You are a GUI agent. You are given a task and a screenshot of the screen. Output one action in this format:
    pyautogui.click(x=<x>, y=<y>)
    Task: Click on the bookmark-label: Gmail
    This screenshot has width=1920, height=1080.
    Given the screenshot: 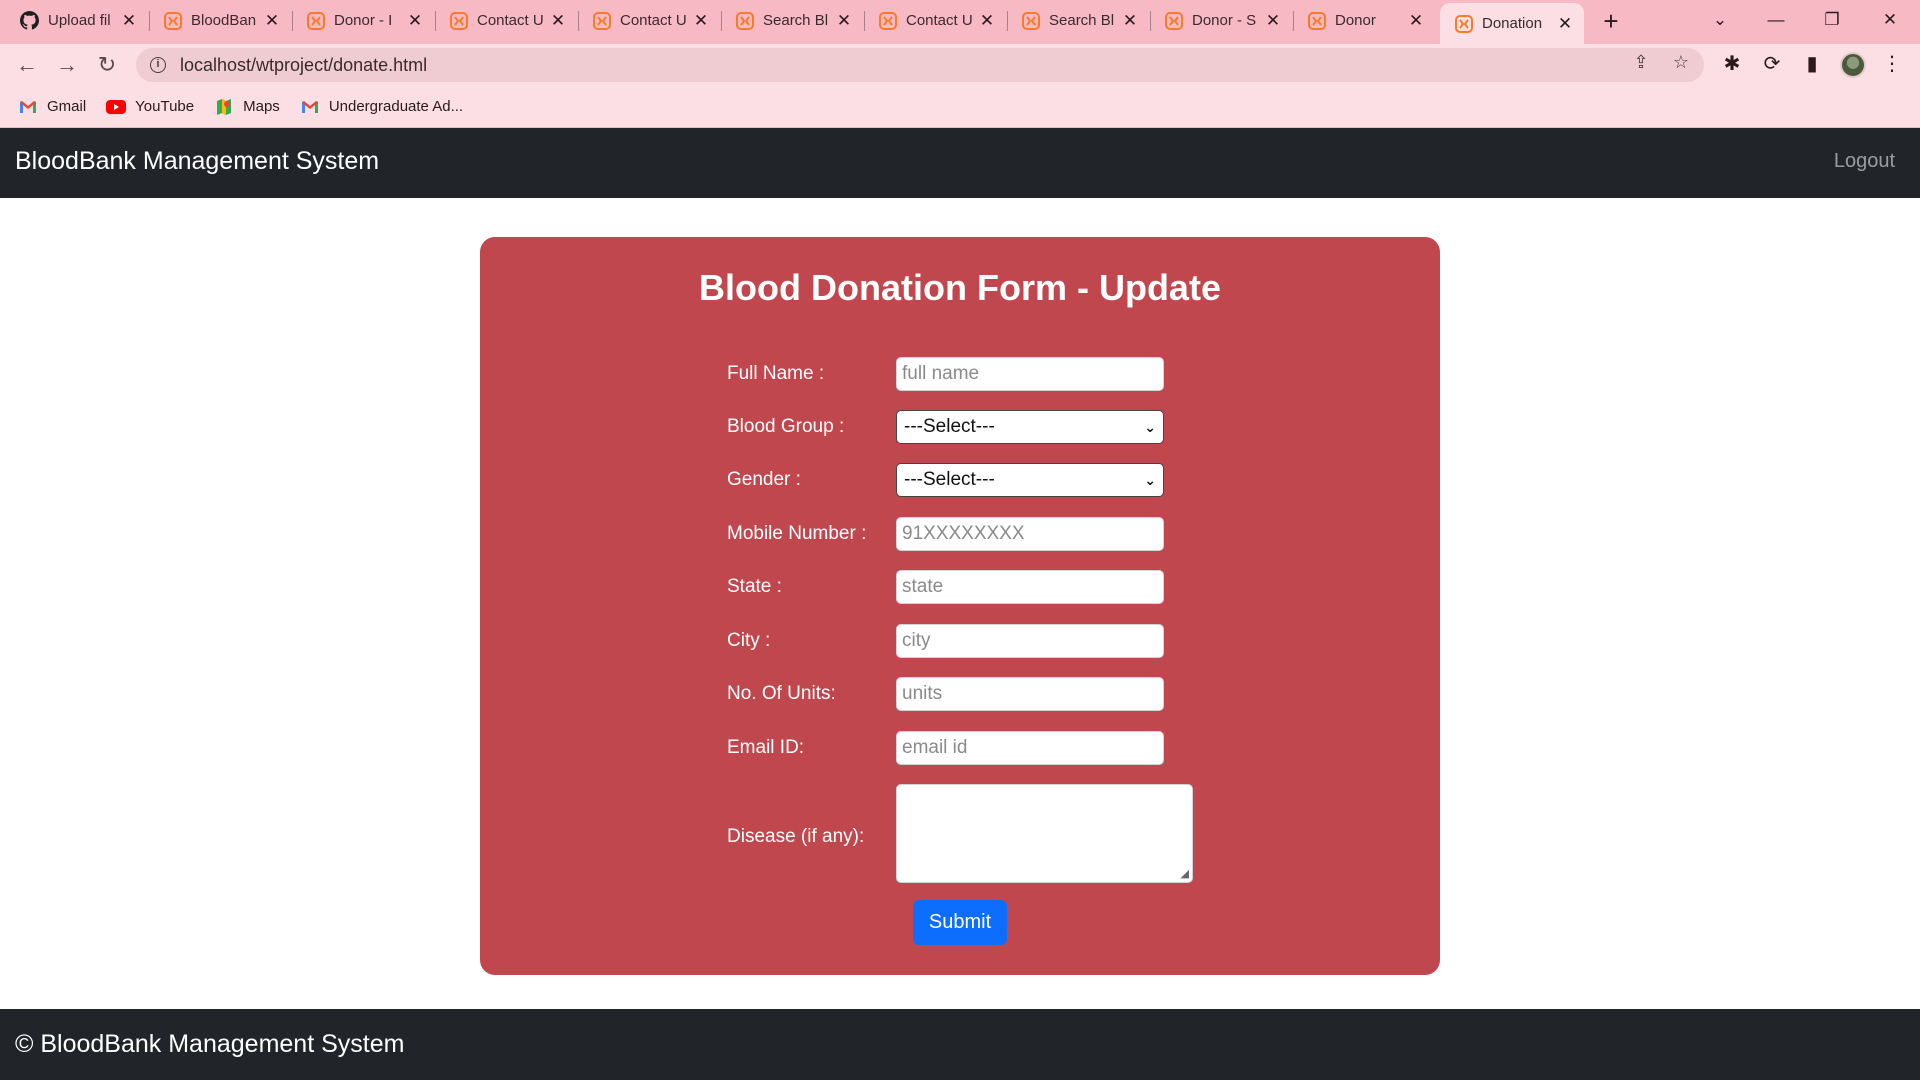 What is the action you would take?
    pyautogui.click(x=67, y=106)
    